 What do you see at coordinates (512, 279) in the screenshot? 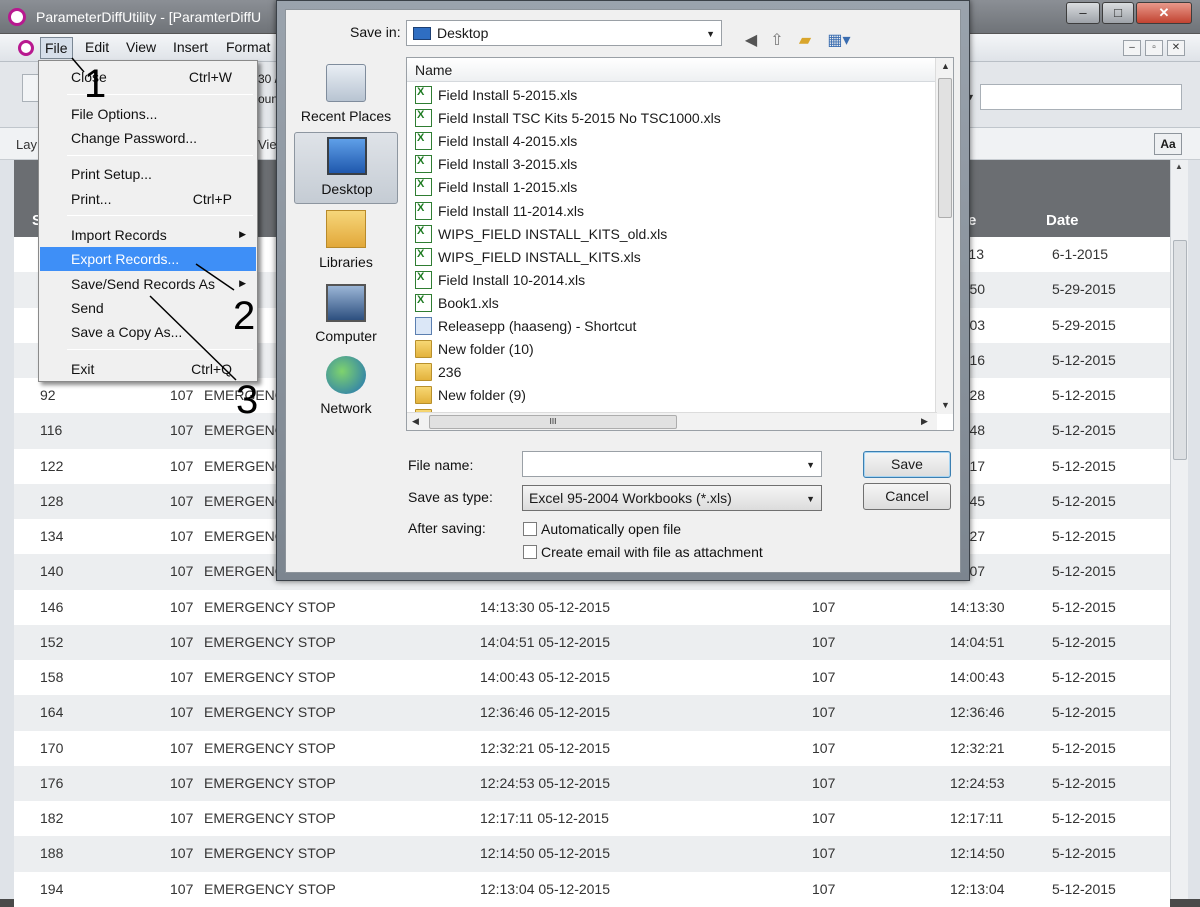
I see `file-name: Field Install 10-2014.xls` at bounding box center [512, 279].